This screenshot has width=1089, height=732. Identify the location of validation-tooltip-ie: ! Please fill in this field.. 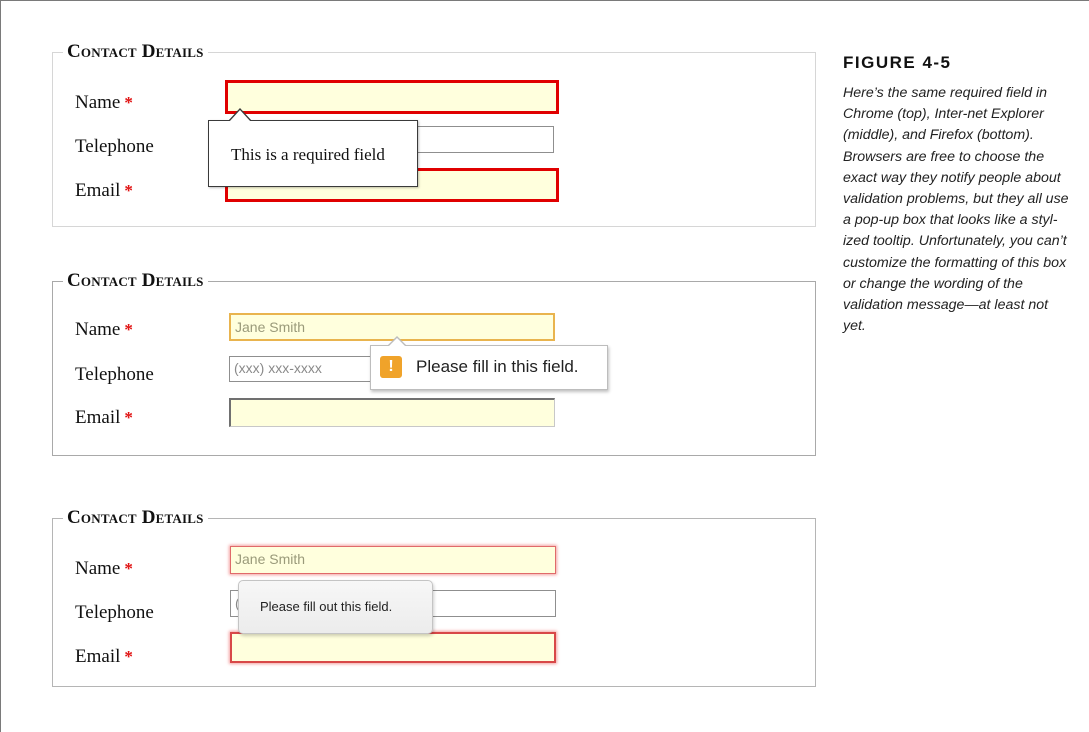
(489, 367).